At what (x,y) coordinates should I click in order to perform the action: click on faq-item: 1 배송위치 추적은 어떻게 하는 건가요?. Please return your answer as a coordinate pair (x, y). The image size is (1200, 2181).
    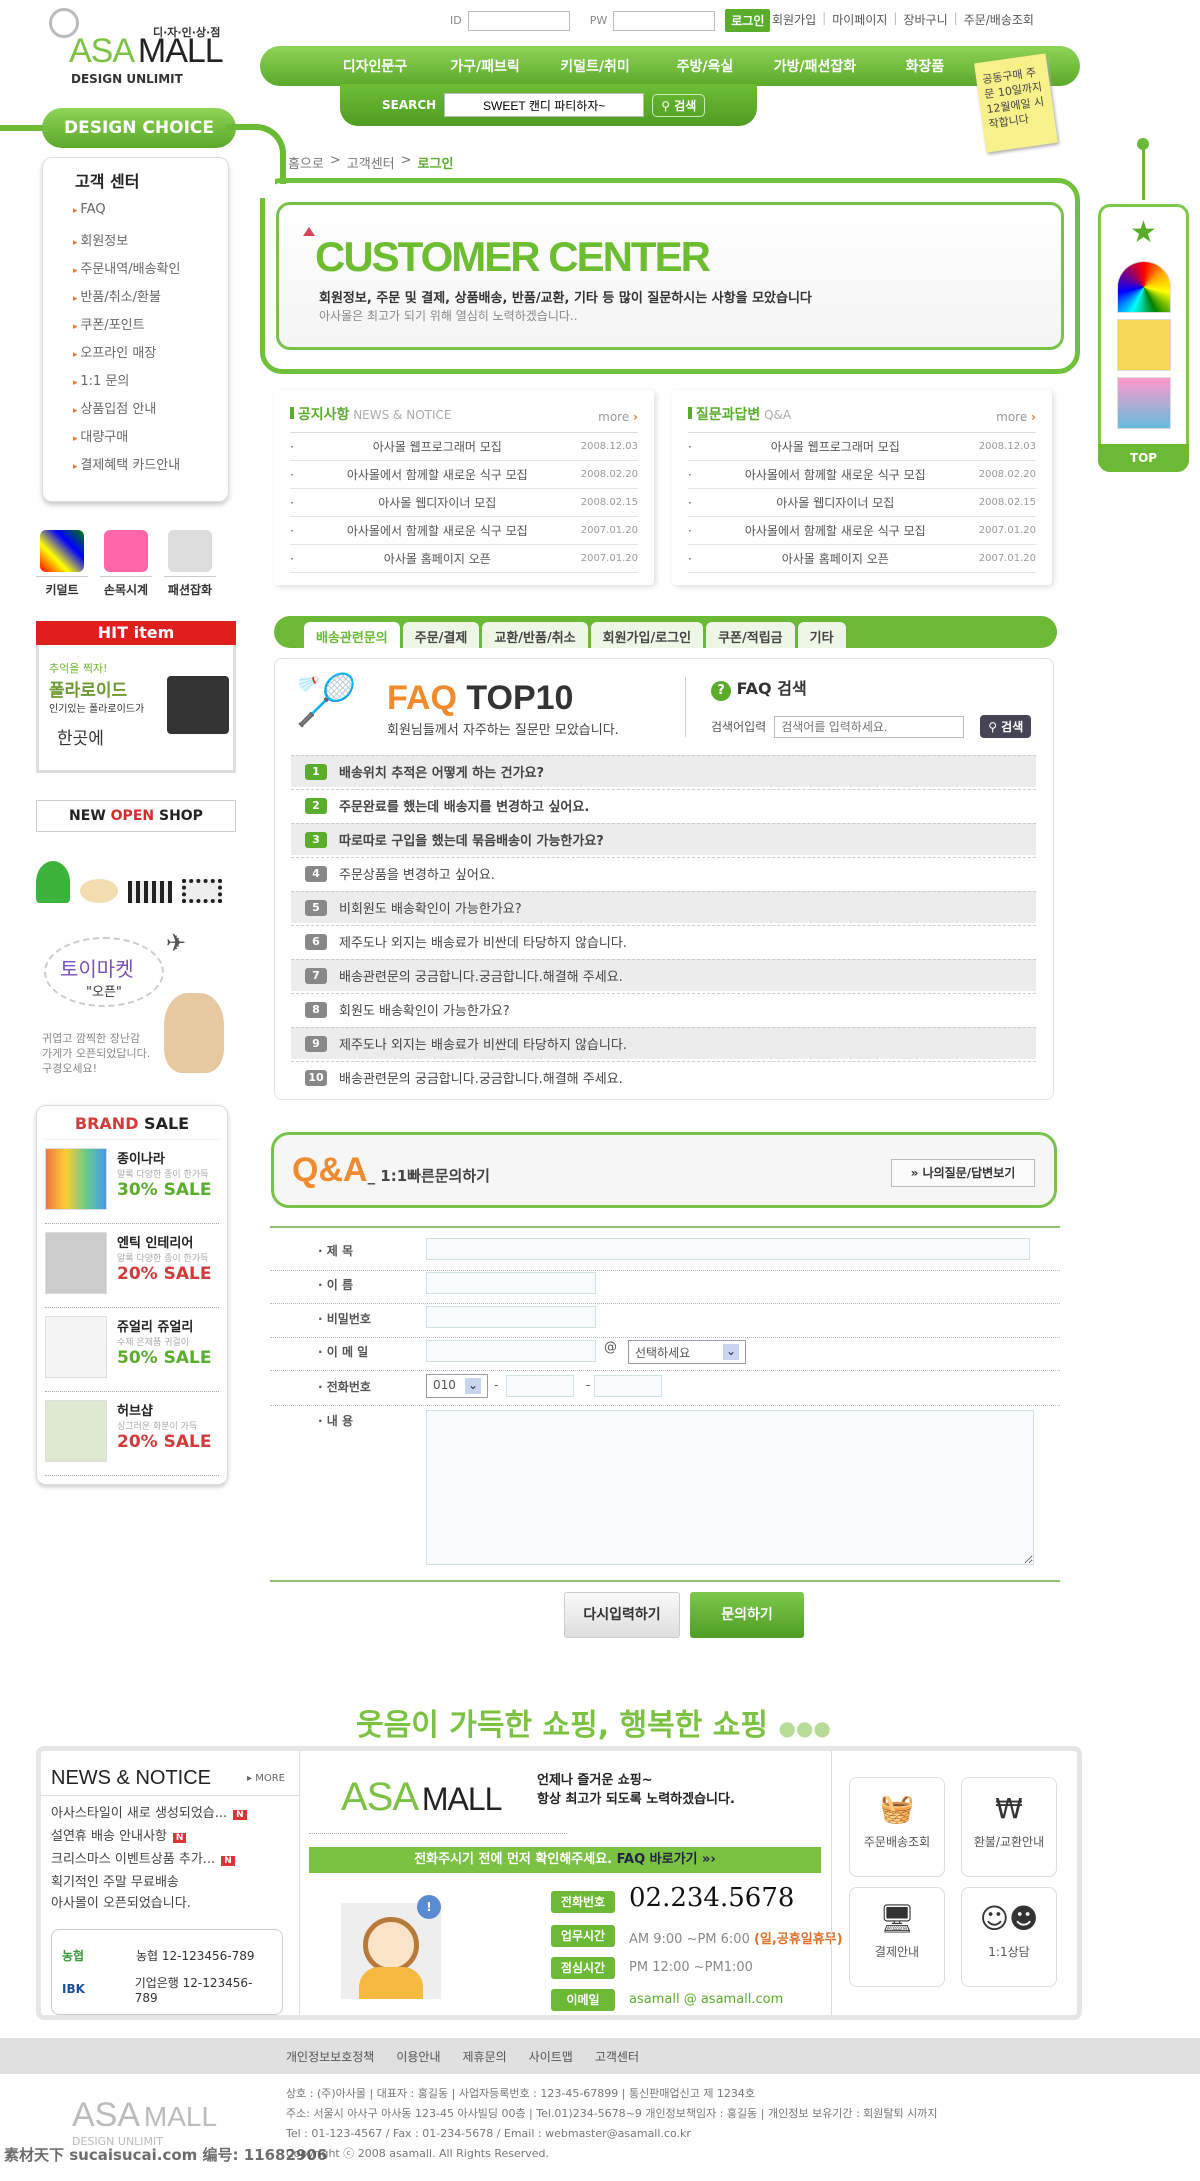
    Looking at the image, I should click on (663, 771).